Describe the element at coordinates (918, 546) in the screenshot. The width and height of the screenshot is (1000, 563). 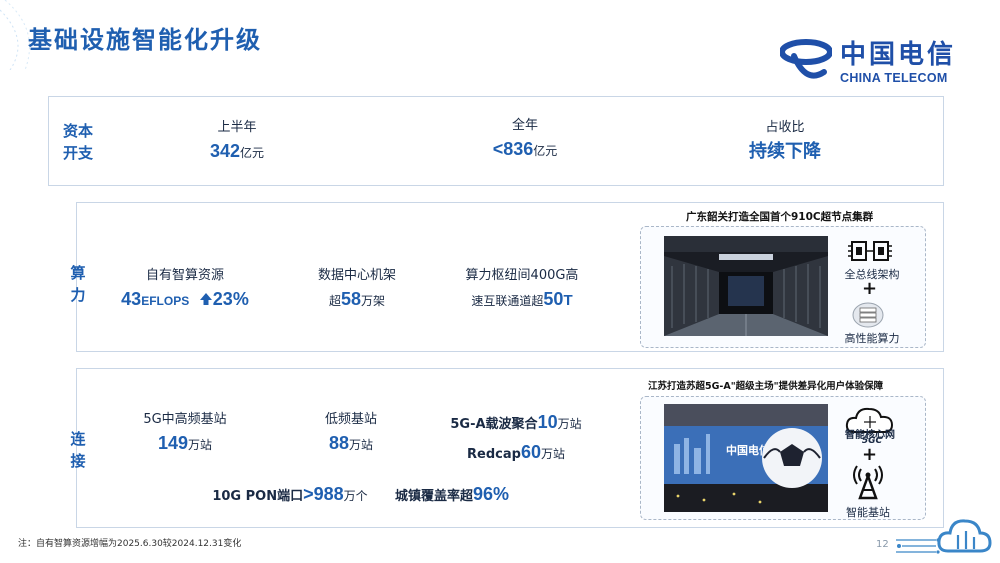
I see `circuit-decoration` at that location.